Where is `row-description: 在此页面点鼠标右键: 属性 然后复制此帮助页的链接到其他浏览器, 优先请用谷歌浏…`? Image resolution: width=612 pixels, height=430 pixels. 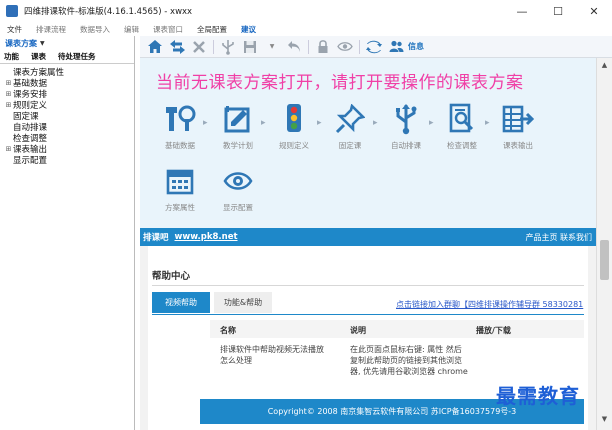 row-description: 在此页面点鼠标右键: 属性 然后复制此帮助页的链接到其他浏览器, 优先请用谷歌浏… is located at coordinates (409, 360).